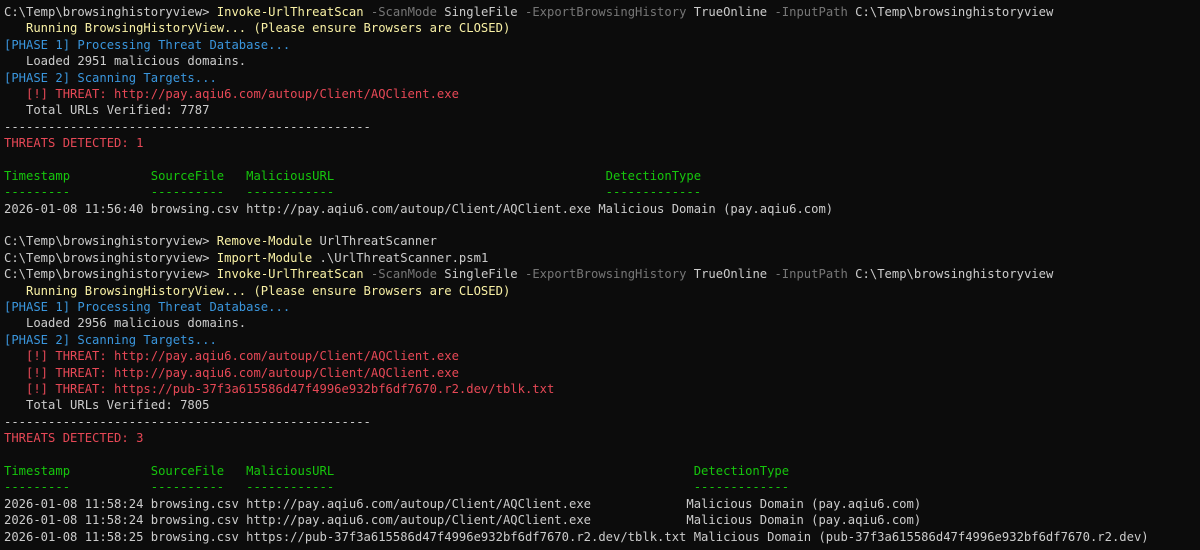 The height and width of the screenshot is (550, 1200). Describe the element at coordinates (600, 61) in the screenshot. I see `terminal-line: Loaded 2951 malicious domains.` at that location.